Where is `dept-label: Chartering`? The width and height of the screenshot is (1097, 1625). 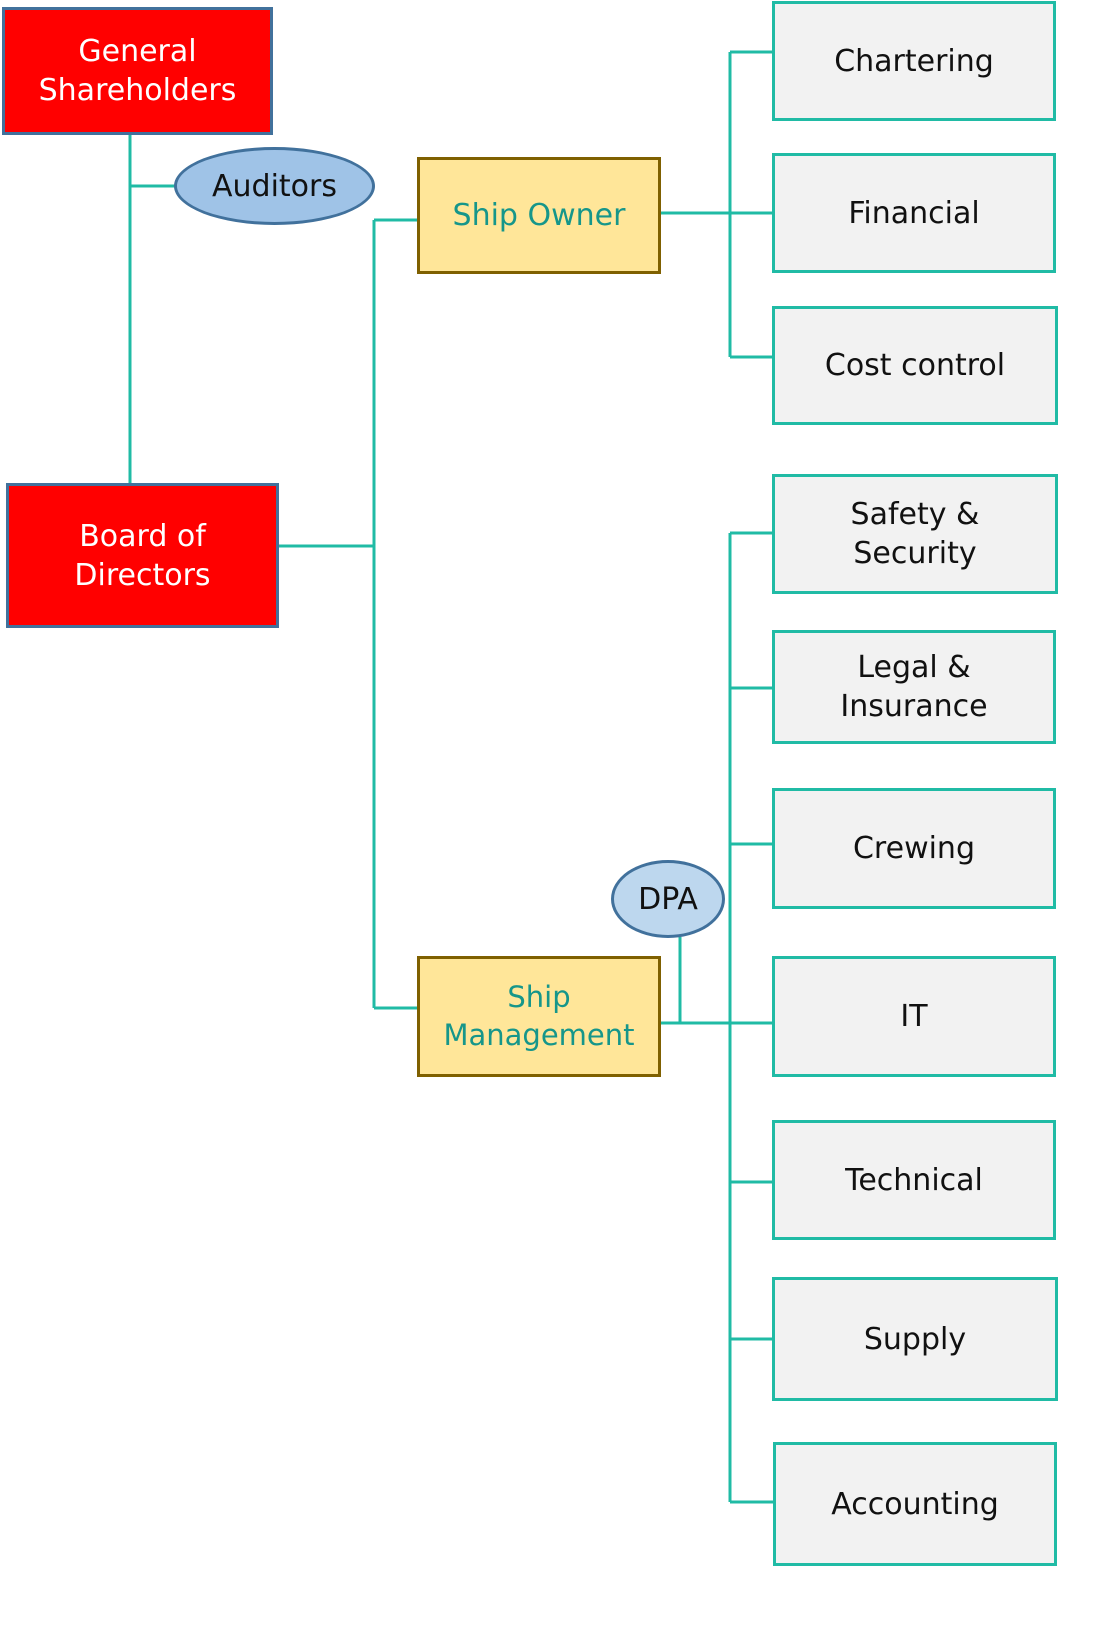
dept-label: Chartering is located at coordinates (914, 61).